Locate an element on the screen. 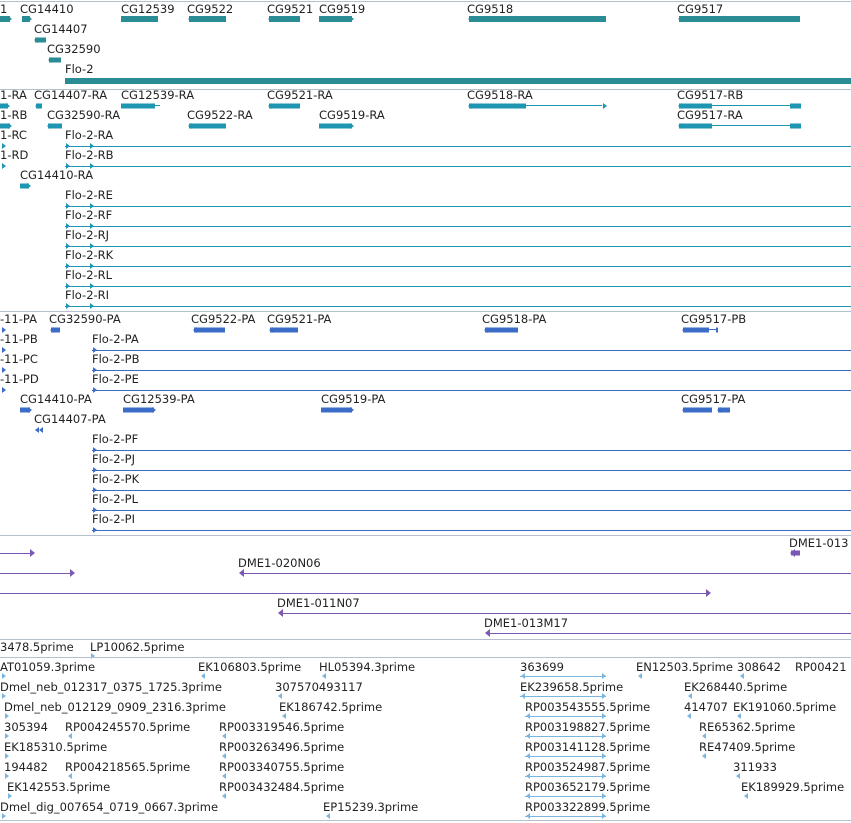 This screenshot has width=851, height=823. feature-label-cg9522: CG9522 is located at coordinates (210, 9).